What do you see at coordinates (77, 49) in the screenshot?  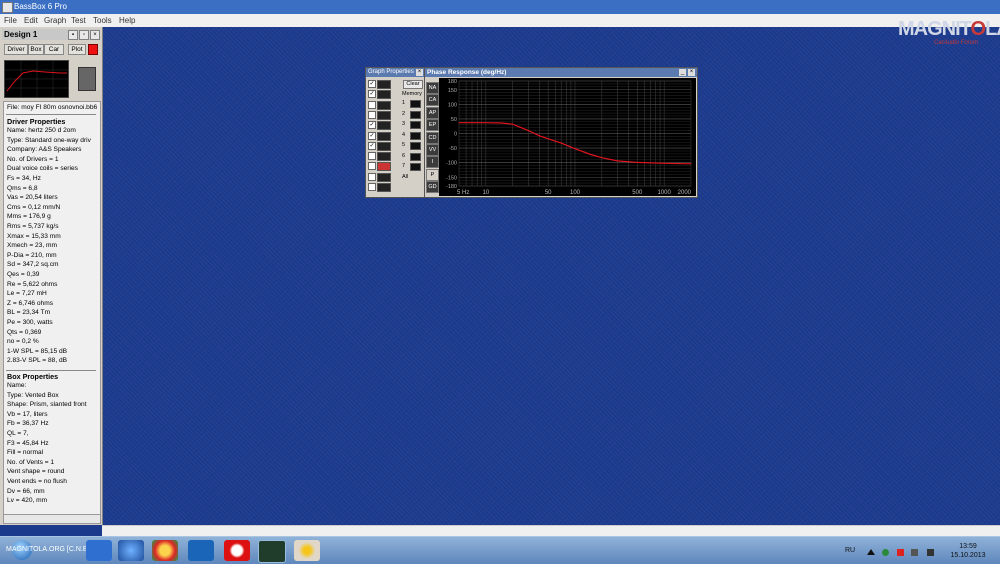 I see `plot-button: Plot` at bounding box center [77, 49].